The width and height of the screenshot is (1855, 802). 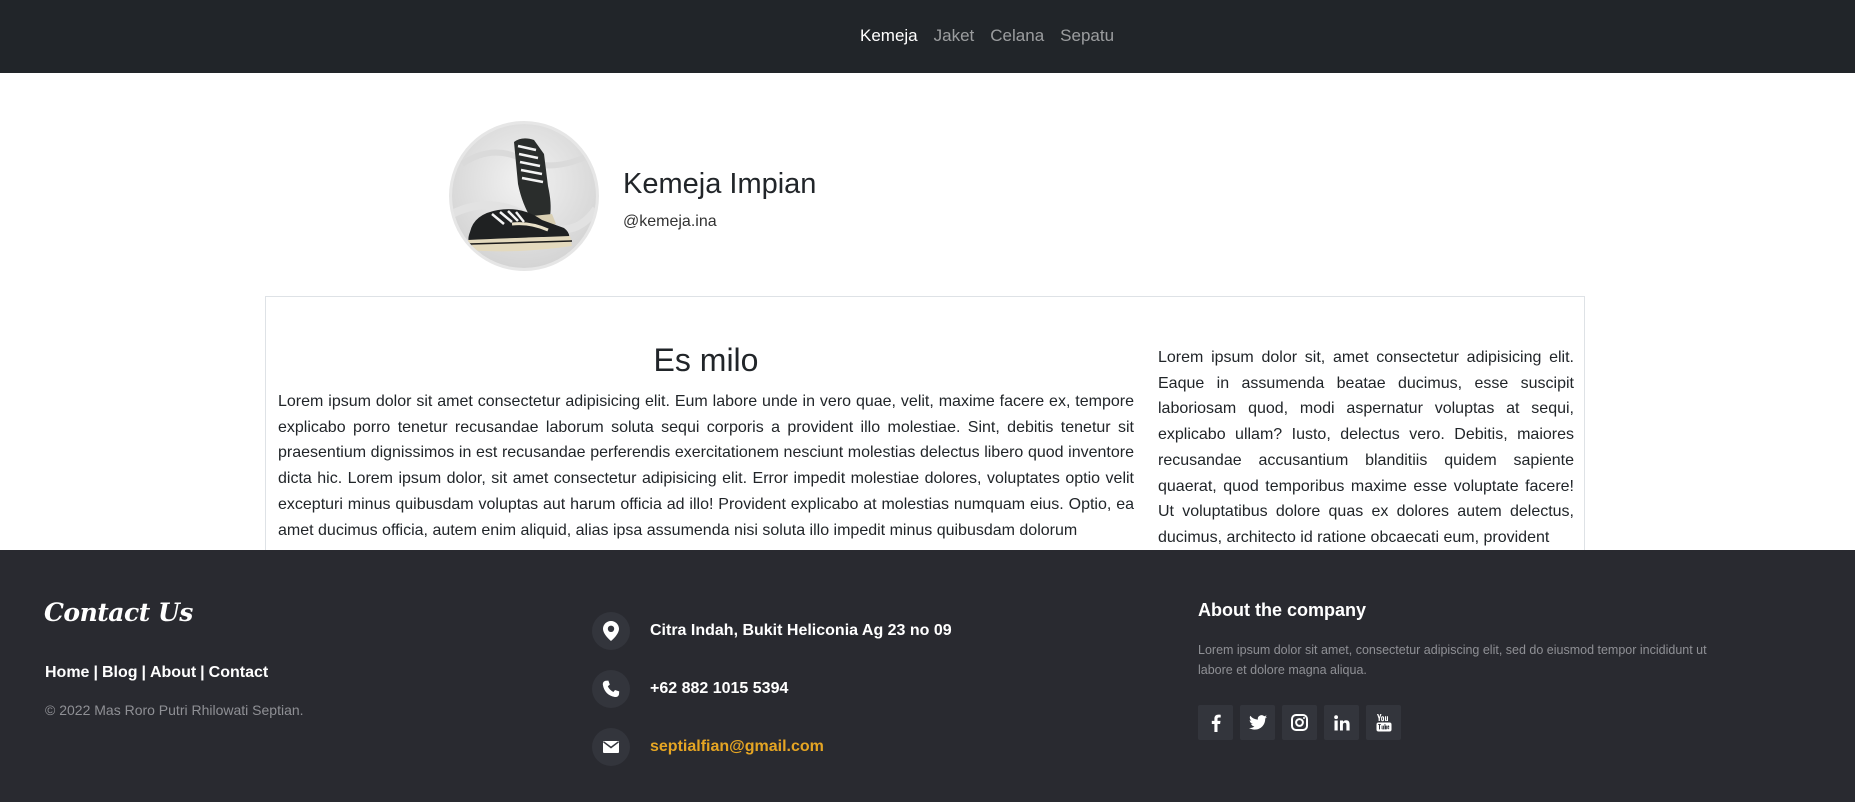 What do you see at coordinates (889, 36) in the screenshot?
I see `nav-link-kemeja: Kemeja` at bounding box center [889, 36].